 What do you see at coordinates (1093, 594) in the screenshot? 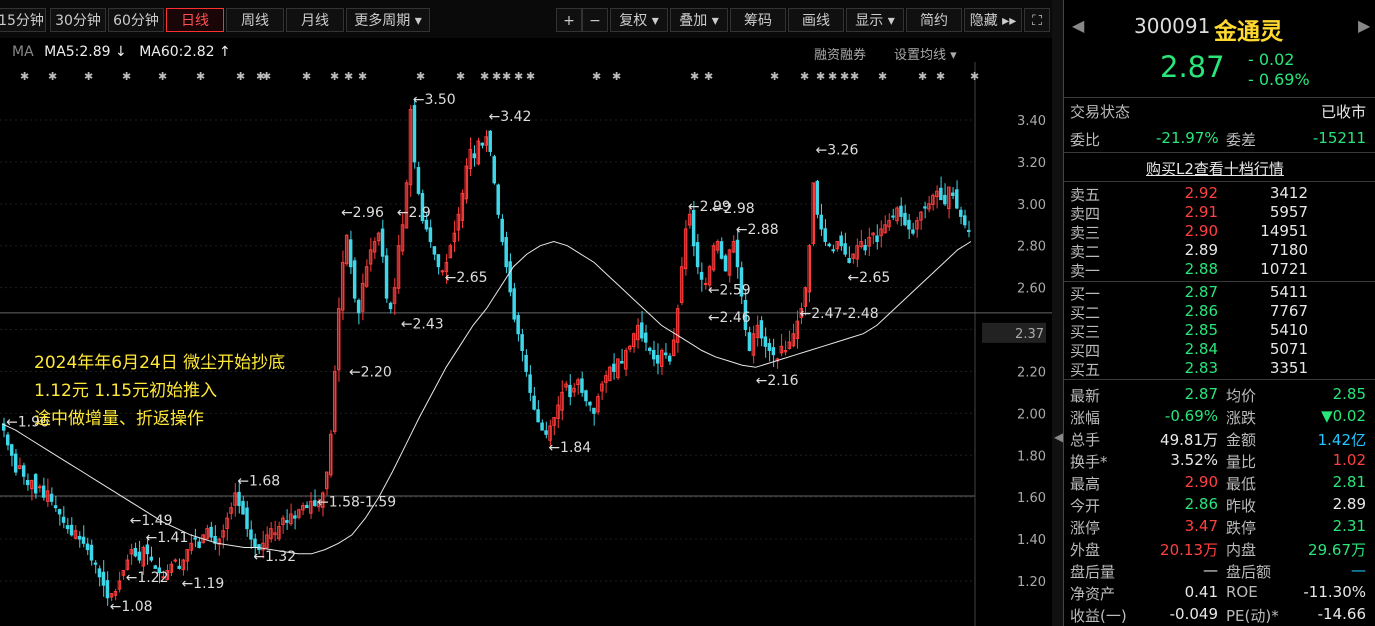
I see `stat-label: 净资产` at bounding box center [1093, 594].